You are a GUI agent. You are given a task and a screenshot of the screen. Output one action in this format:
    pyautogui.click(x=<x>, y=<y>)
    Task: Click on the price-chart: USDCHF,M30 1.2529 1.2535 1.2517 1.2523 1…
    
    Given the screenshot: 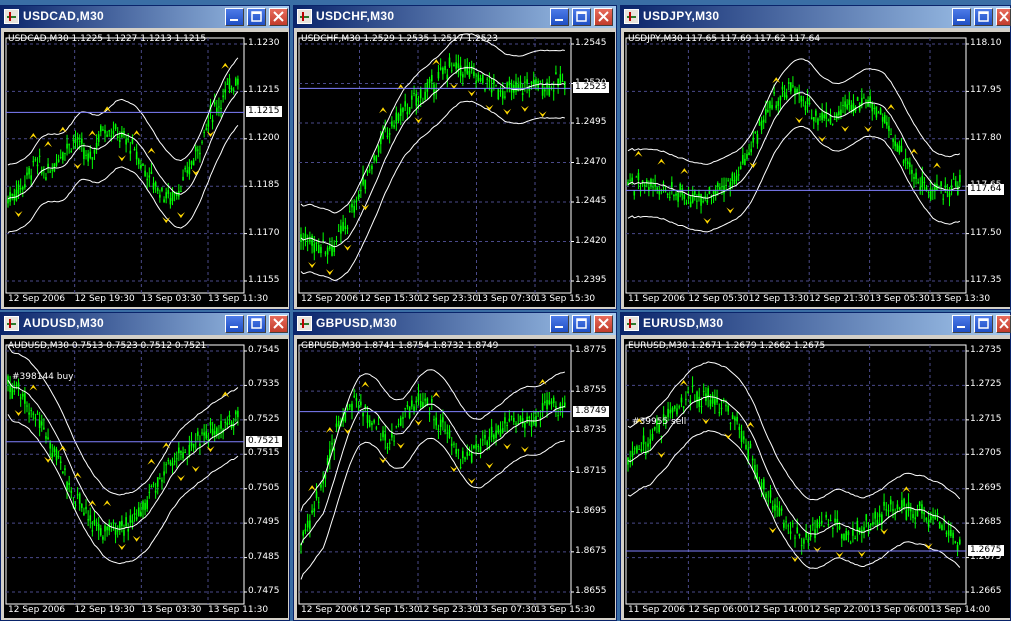 What is the action you would take?
    pyautogui.click(x=456, y=169)
    